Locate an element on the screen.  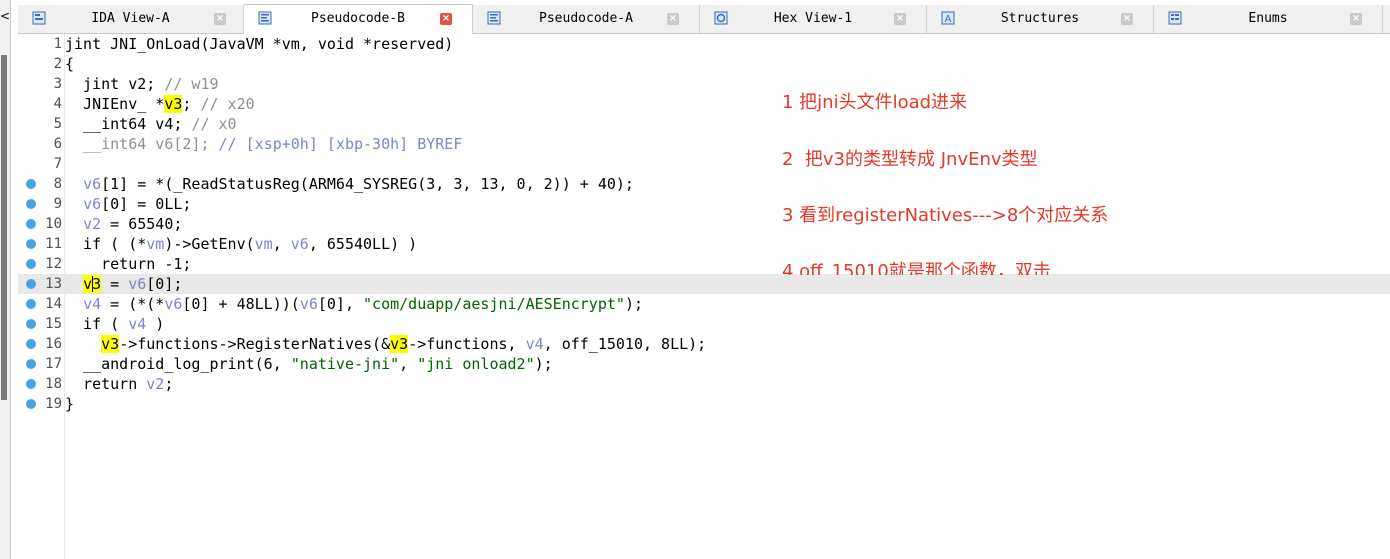
annotation-2: 2 把v3的类型转成 JnvEnv类型 is located at coordinates (910, 159).